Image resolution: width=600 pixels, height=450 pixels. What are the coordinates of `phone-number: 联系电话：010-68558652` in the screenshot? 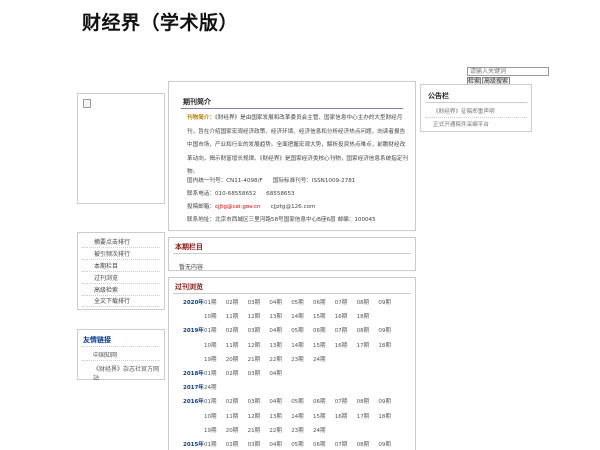 It's located at (222, 194).